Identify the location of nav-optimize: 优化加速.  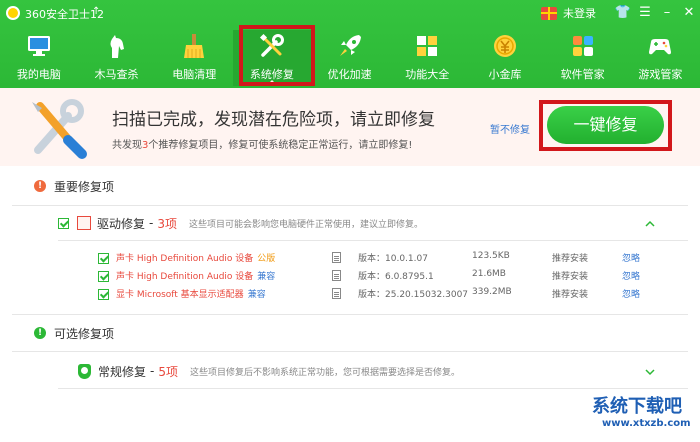
(350, 58).